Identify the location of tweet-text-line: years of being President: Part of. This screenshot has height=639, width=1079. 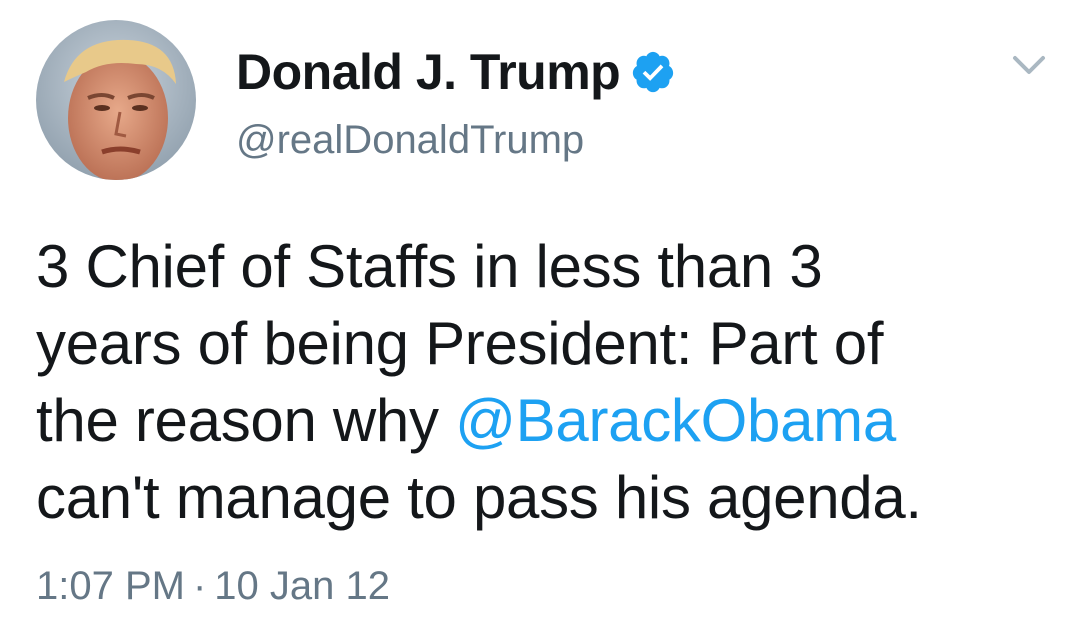
(460, 343).